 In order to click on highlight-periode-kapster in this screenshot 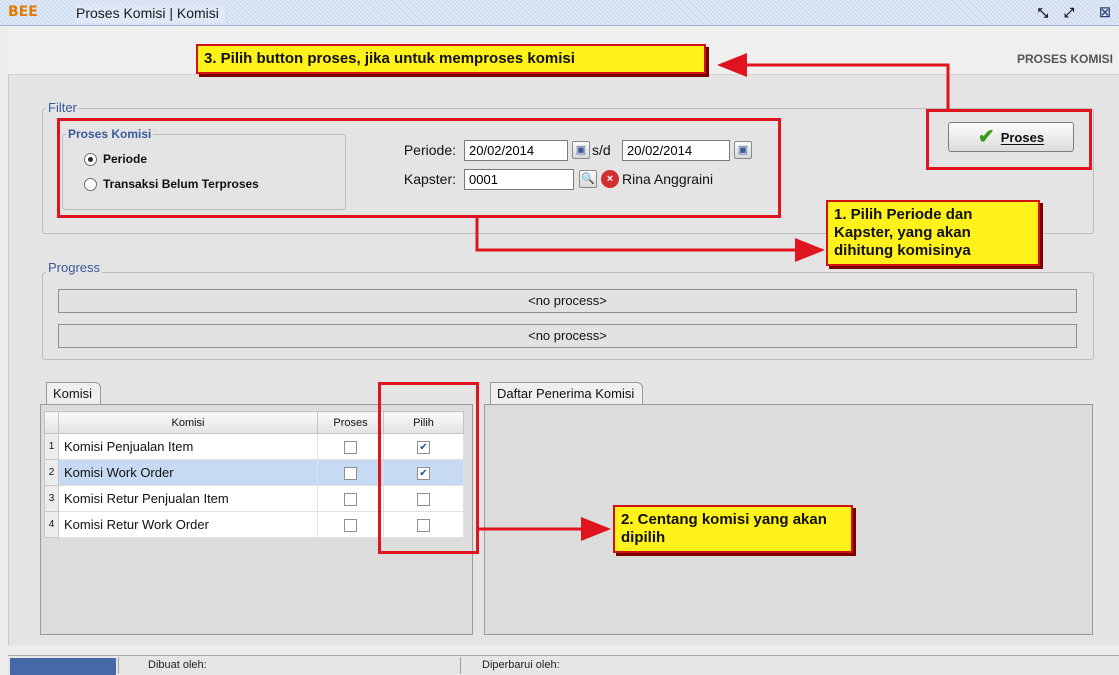, I will do `click(419, 168)`.